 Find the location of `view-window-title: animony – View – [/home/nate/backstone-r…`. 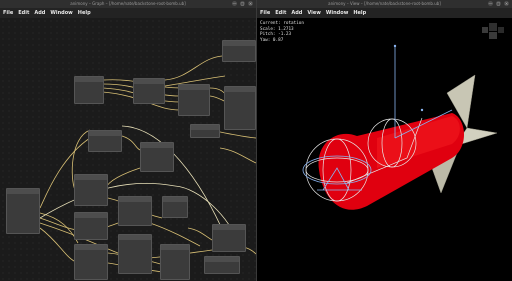

view-window-title: animony – View – [/home/nate/backstone-r… is located at coordinates (384, 3).